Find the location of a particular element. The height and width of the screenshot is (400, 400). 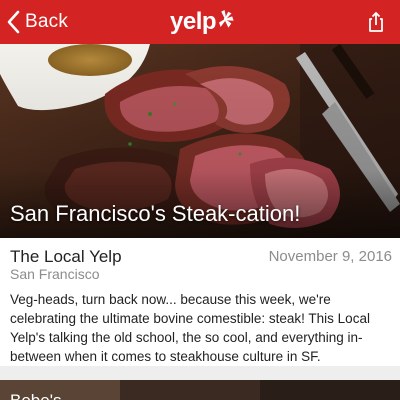

next-article-card: Bebe's is located at coordinates (200, 390).